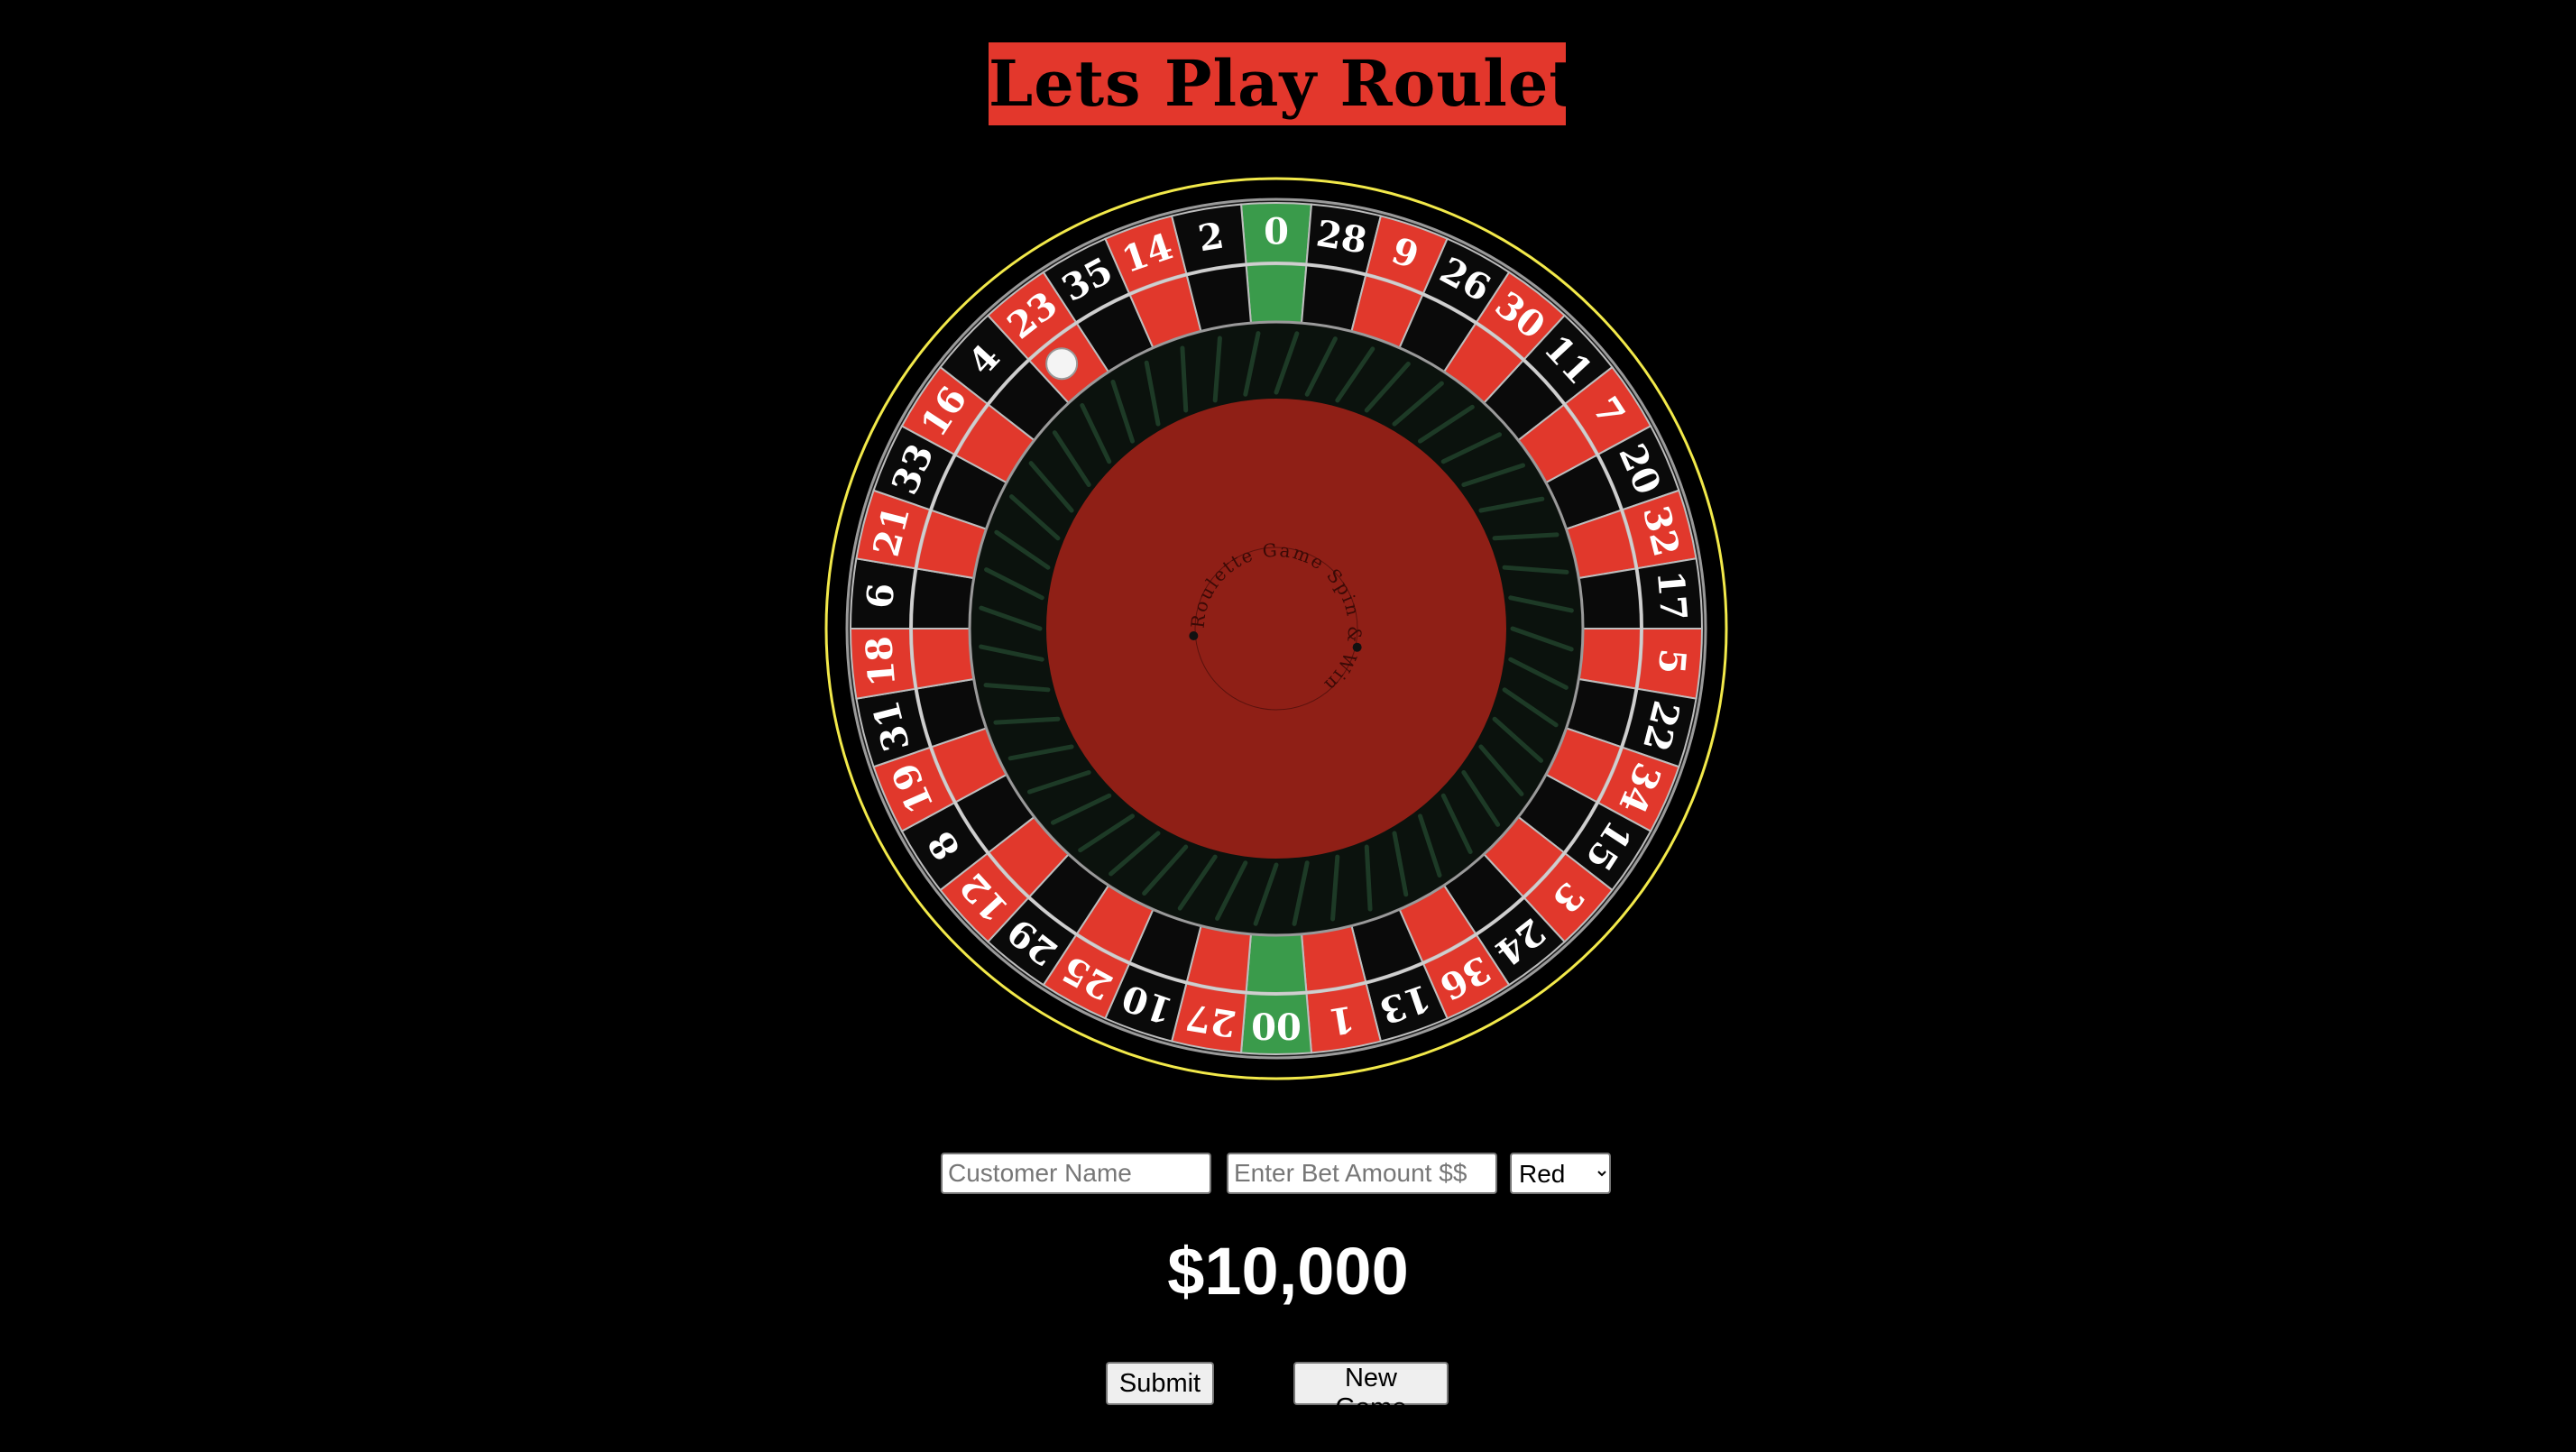 The image size is (2576, 1452). Describe the element at coordinates (1076, 1173) in the screenshot. I see `customer-name-input` at that location.